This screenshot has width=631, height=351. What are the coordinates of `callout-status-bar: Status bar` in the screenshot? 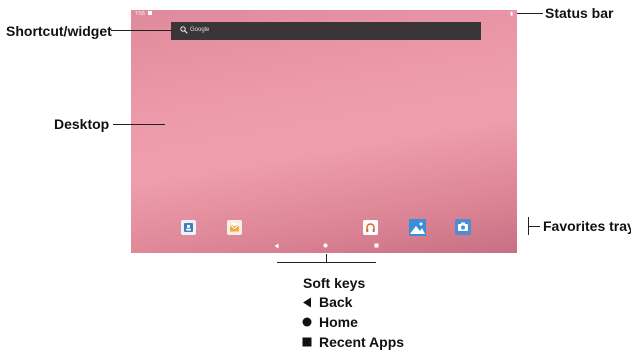 It's located at (579, 13).